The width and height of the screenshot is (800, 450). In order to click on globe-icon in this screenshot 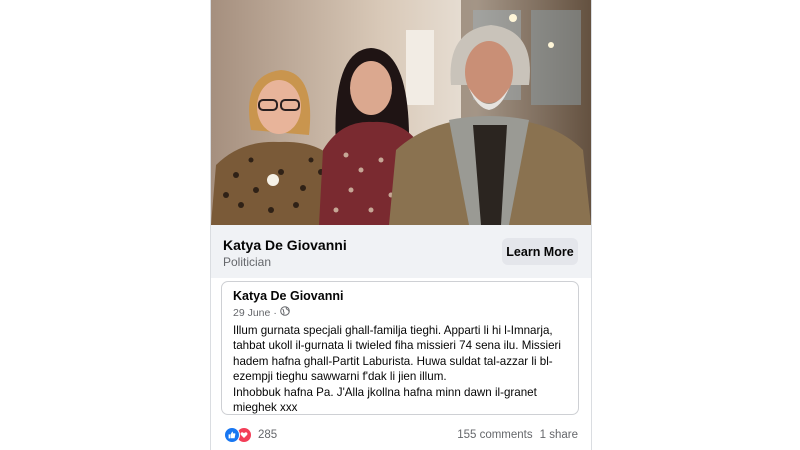, I will do `click(285, 312)`.